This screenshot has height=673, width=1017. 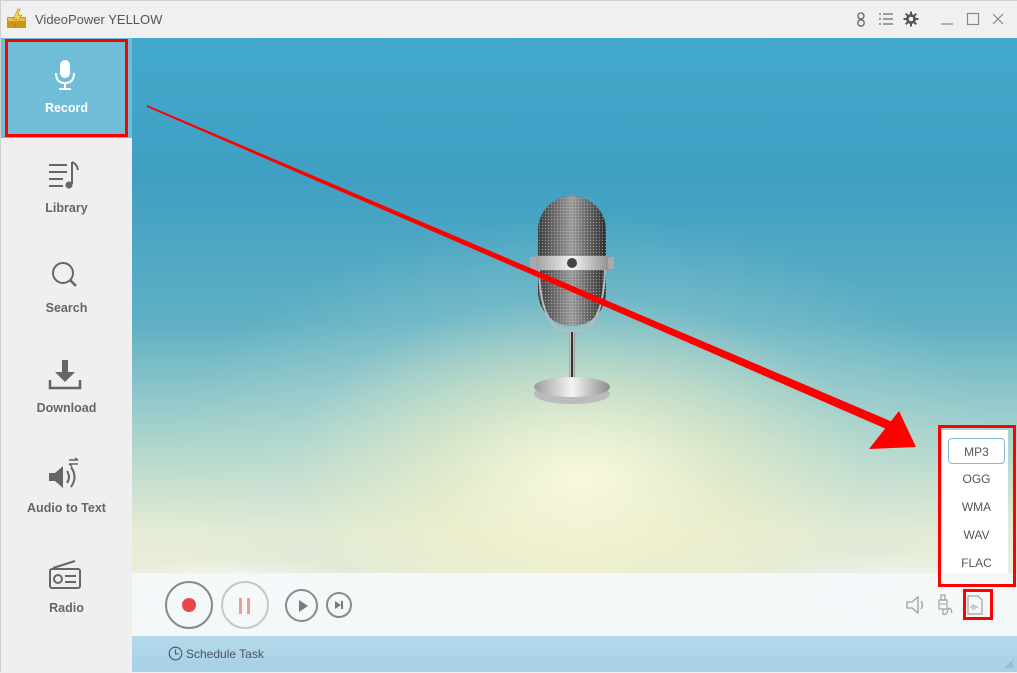 I want to click on sidebar-item-audio-to-text: Audio to Text, so click(x=66, y=488).